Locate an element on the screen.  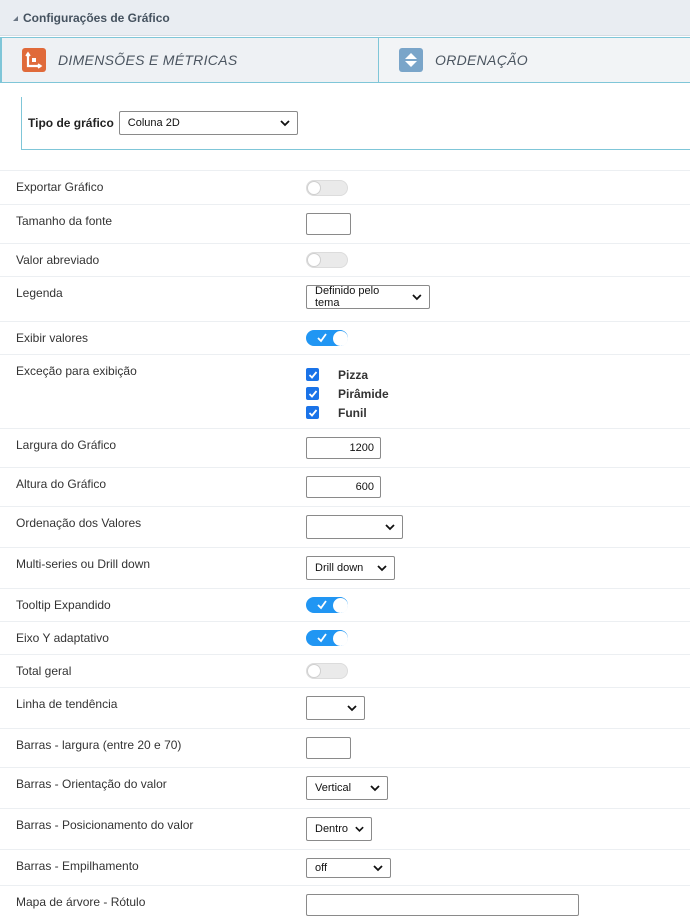
row-y-axis: Eixo Y adaptativo is located at coordinates (345, 637).